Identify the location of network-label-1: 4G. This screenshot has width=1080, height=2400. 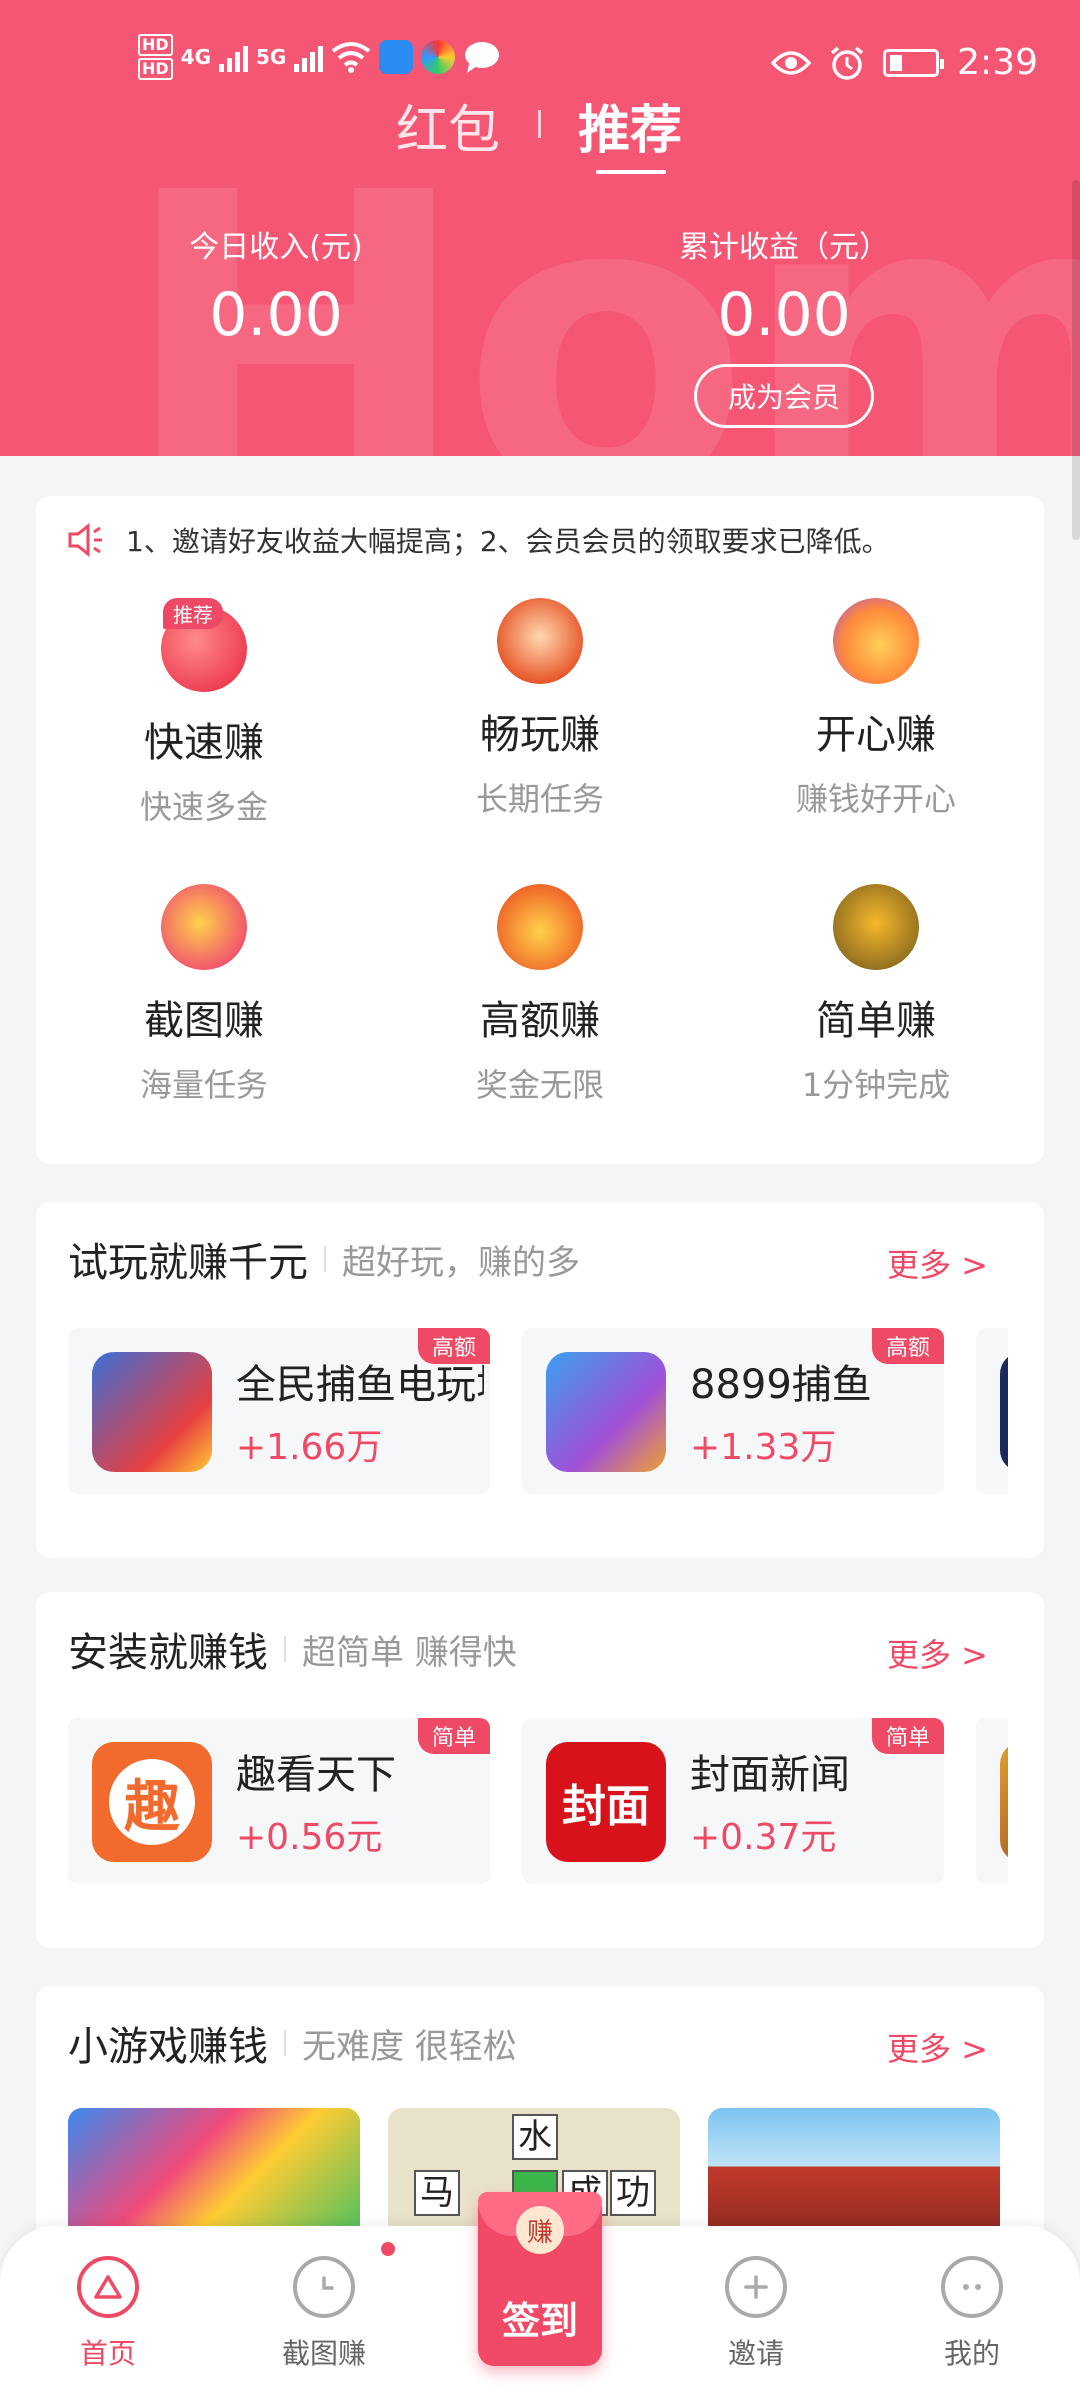
(196, 57).